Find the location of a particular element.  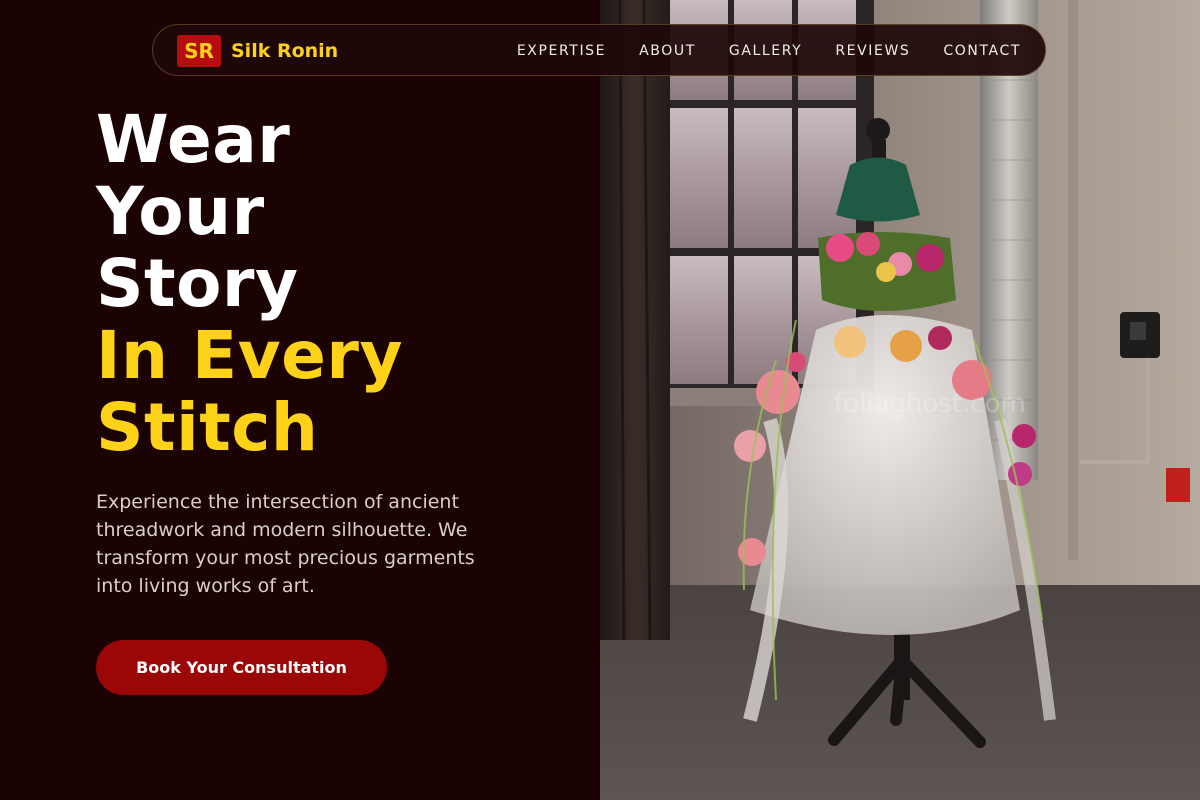

book-consultation-button: Book Your Consultation is located at coordinates (241, 667).